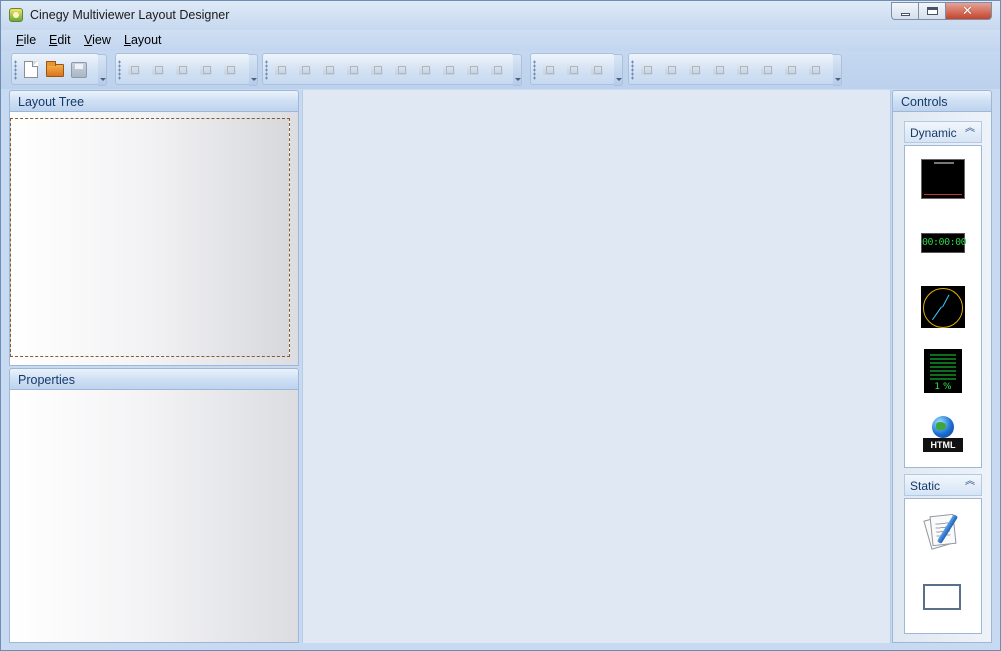 The width and height of the screenshot is (1001, 651). Describe the element at coordinates (305, 69) in the screenshot. I see `bring-forward-button` at that location.